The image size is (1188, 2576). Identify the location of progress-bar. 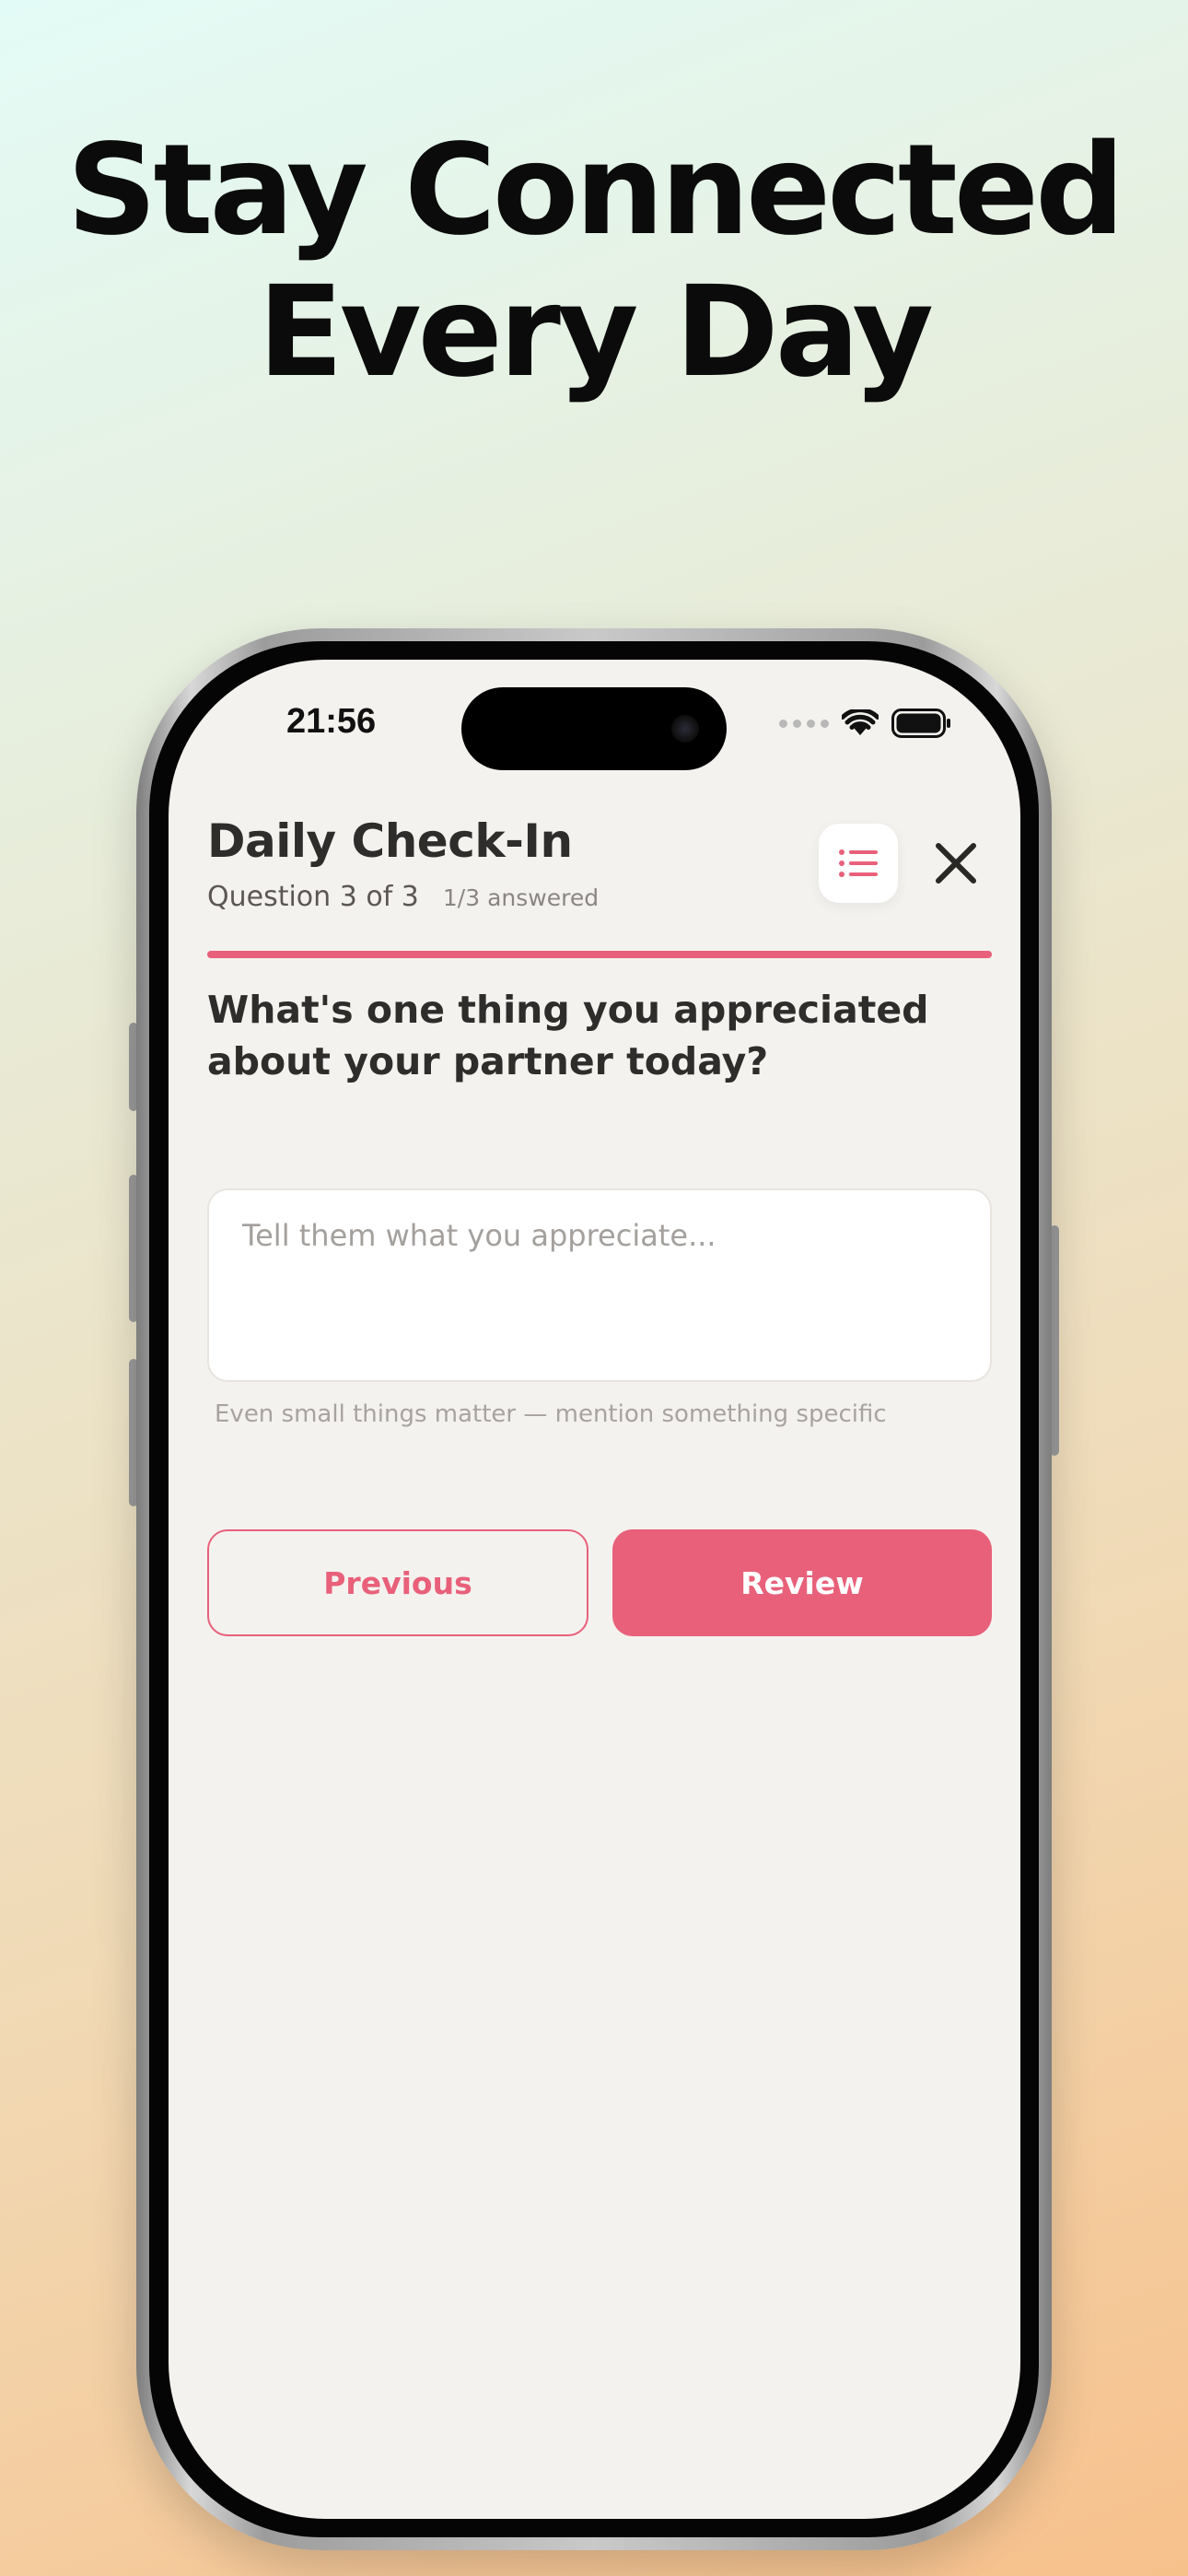
(599, 954).